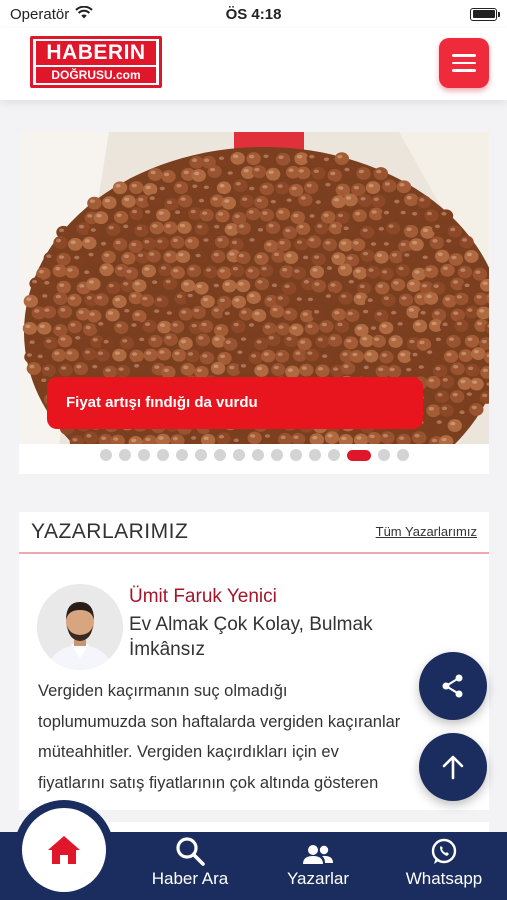  What do you see at coordinates (318, 849) in the screenshot?
I see `users-icon` at bounding box center [318, 849].